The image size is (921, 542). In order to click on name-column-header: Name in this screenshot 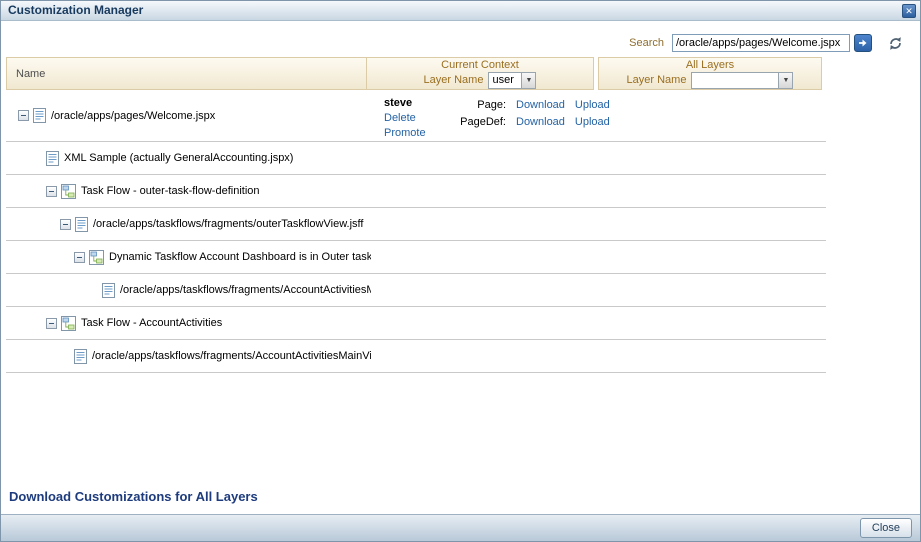, I will do `click(186, 73)`.